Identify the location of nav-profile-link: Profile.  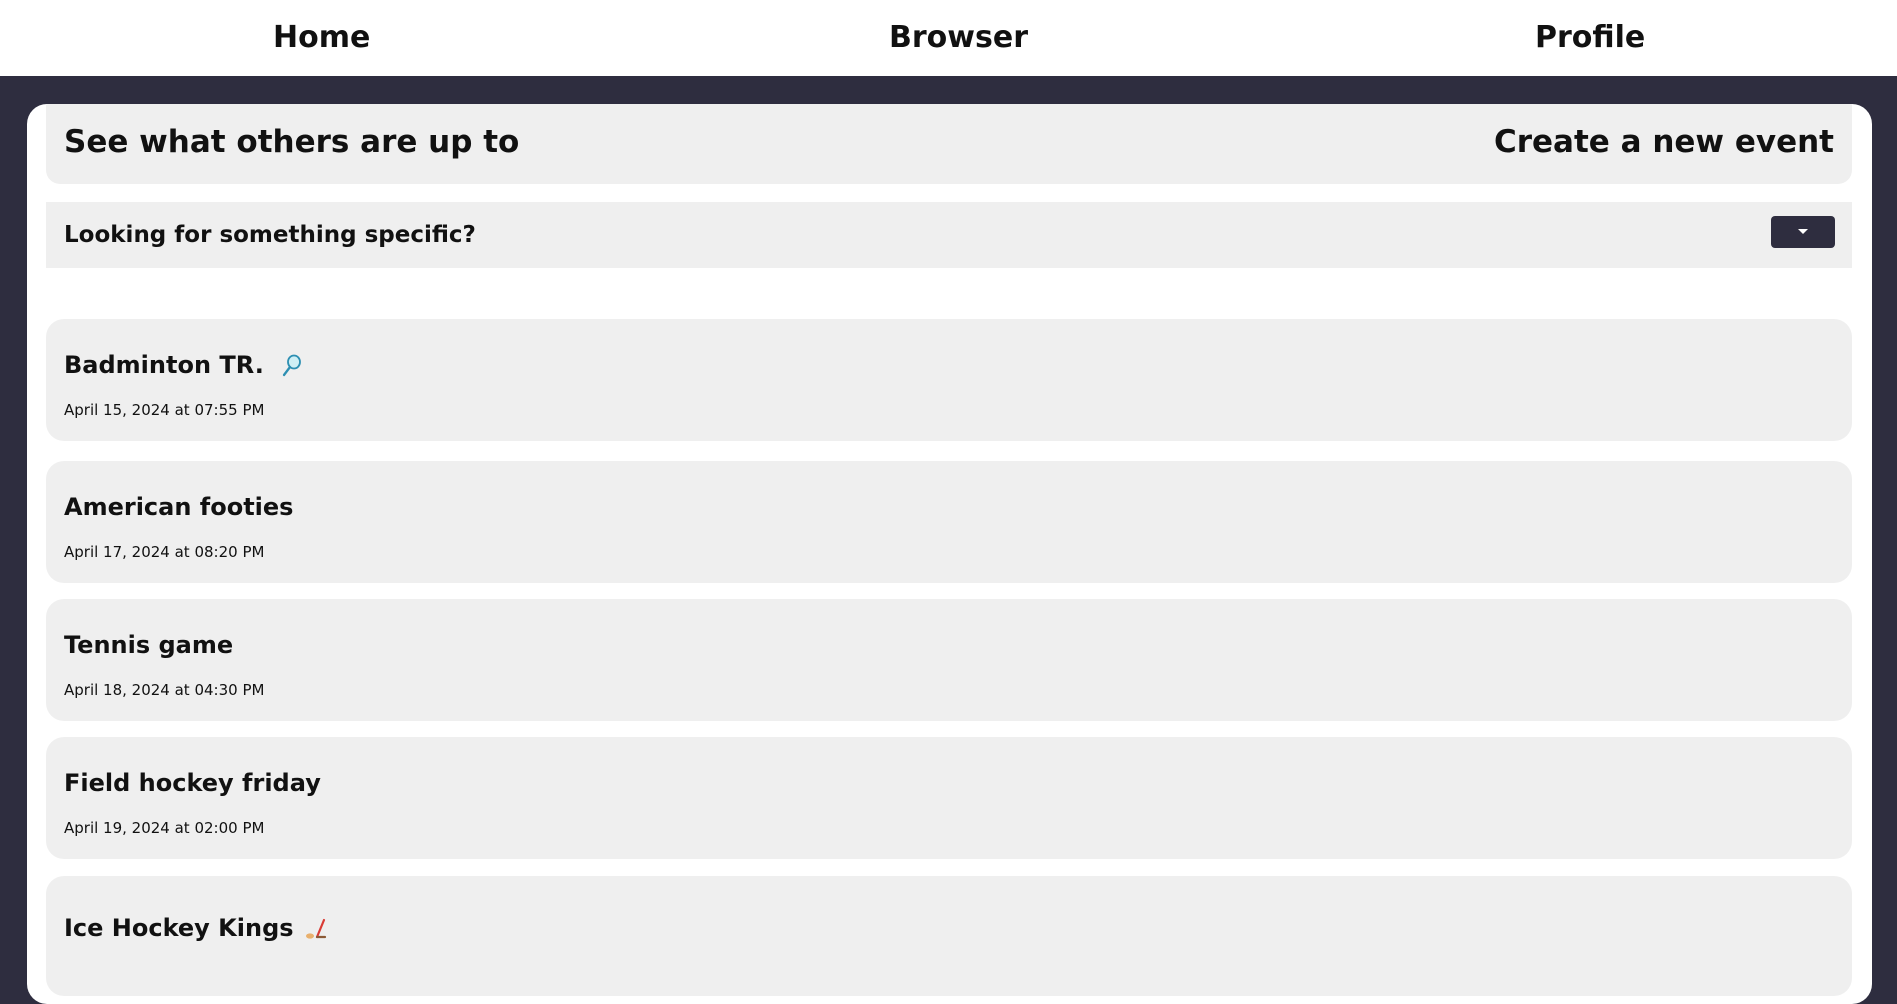
(1590, 38).